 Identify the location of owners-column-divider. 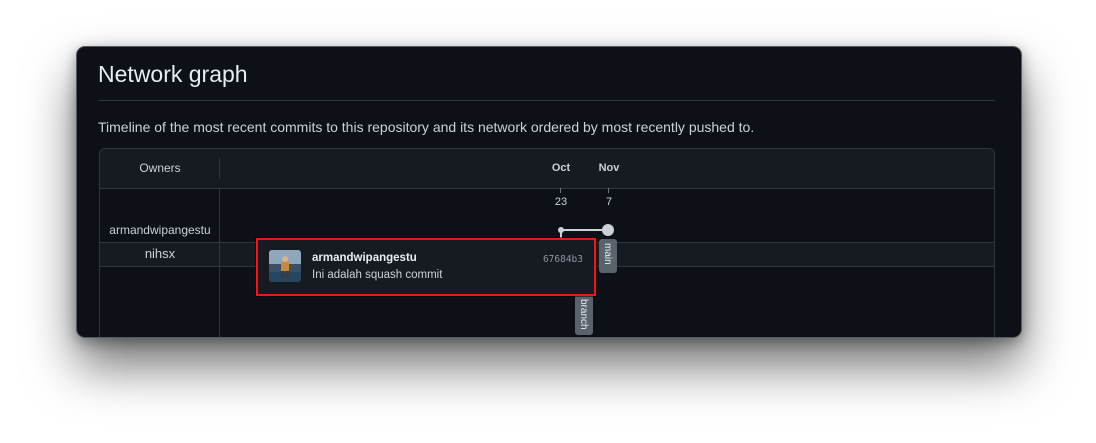
(219, 263).